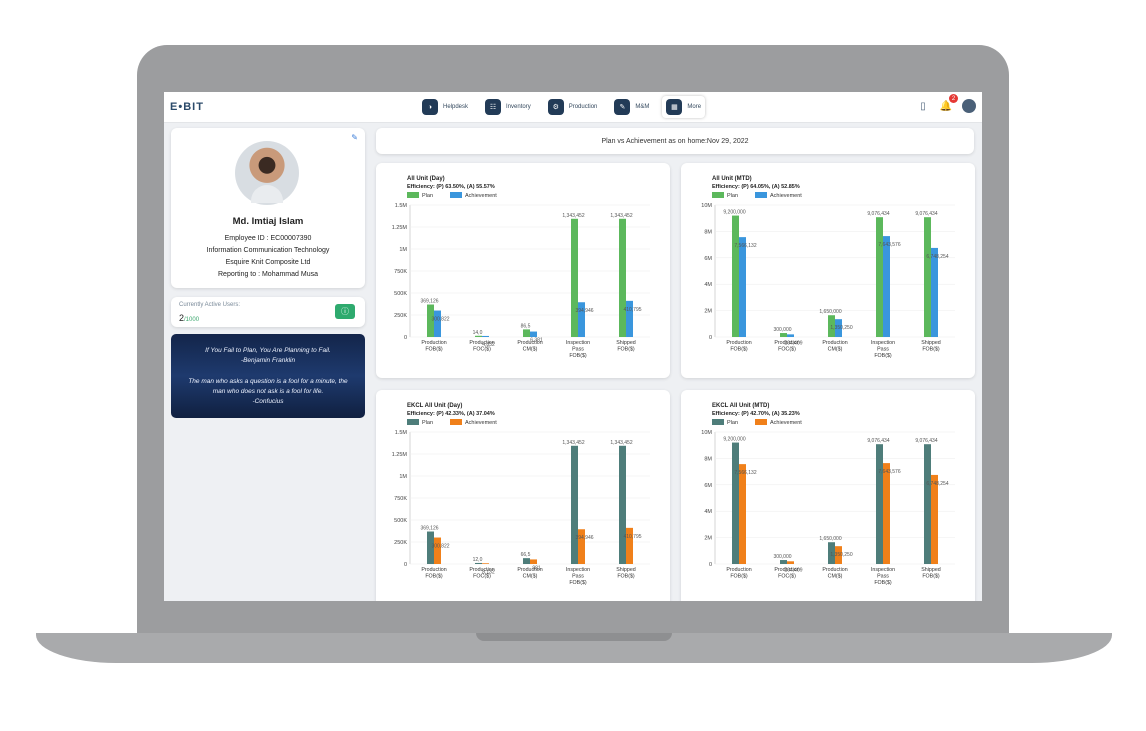  Describe the element at coordinates (400, 455) in the screenshot. I see `y-tick-label: 1.25M` at that location.